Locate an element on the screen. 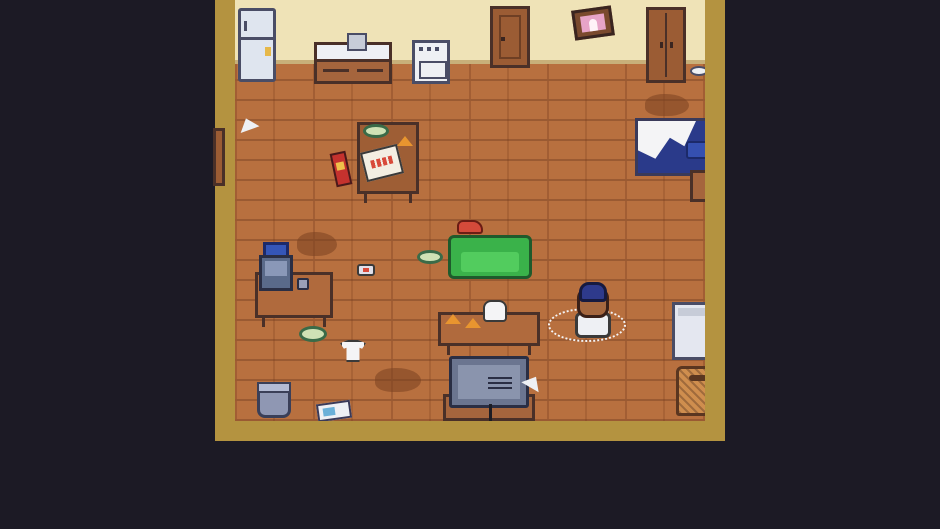  back-wall is located at coordinates (470, 32).